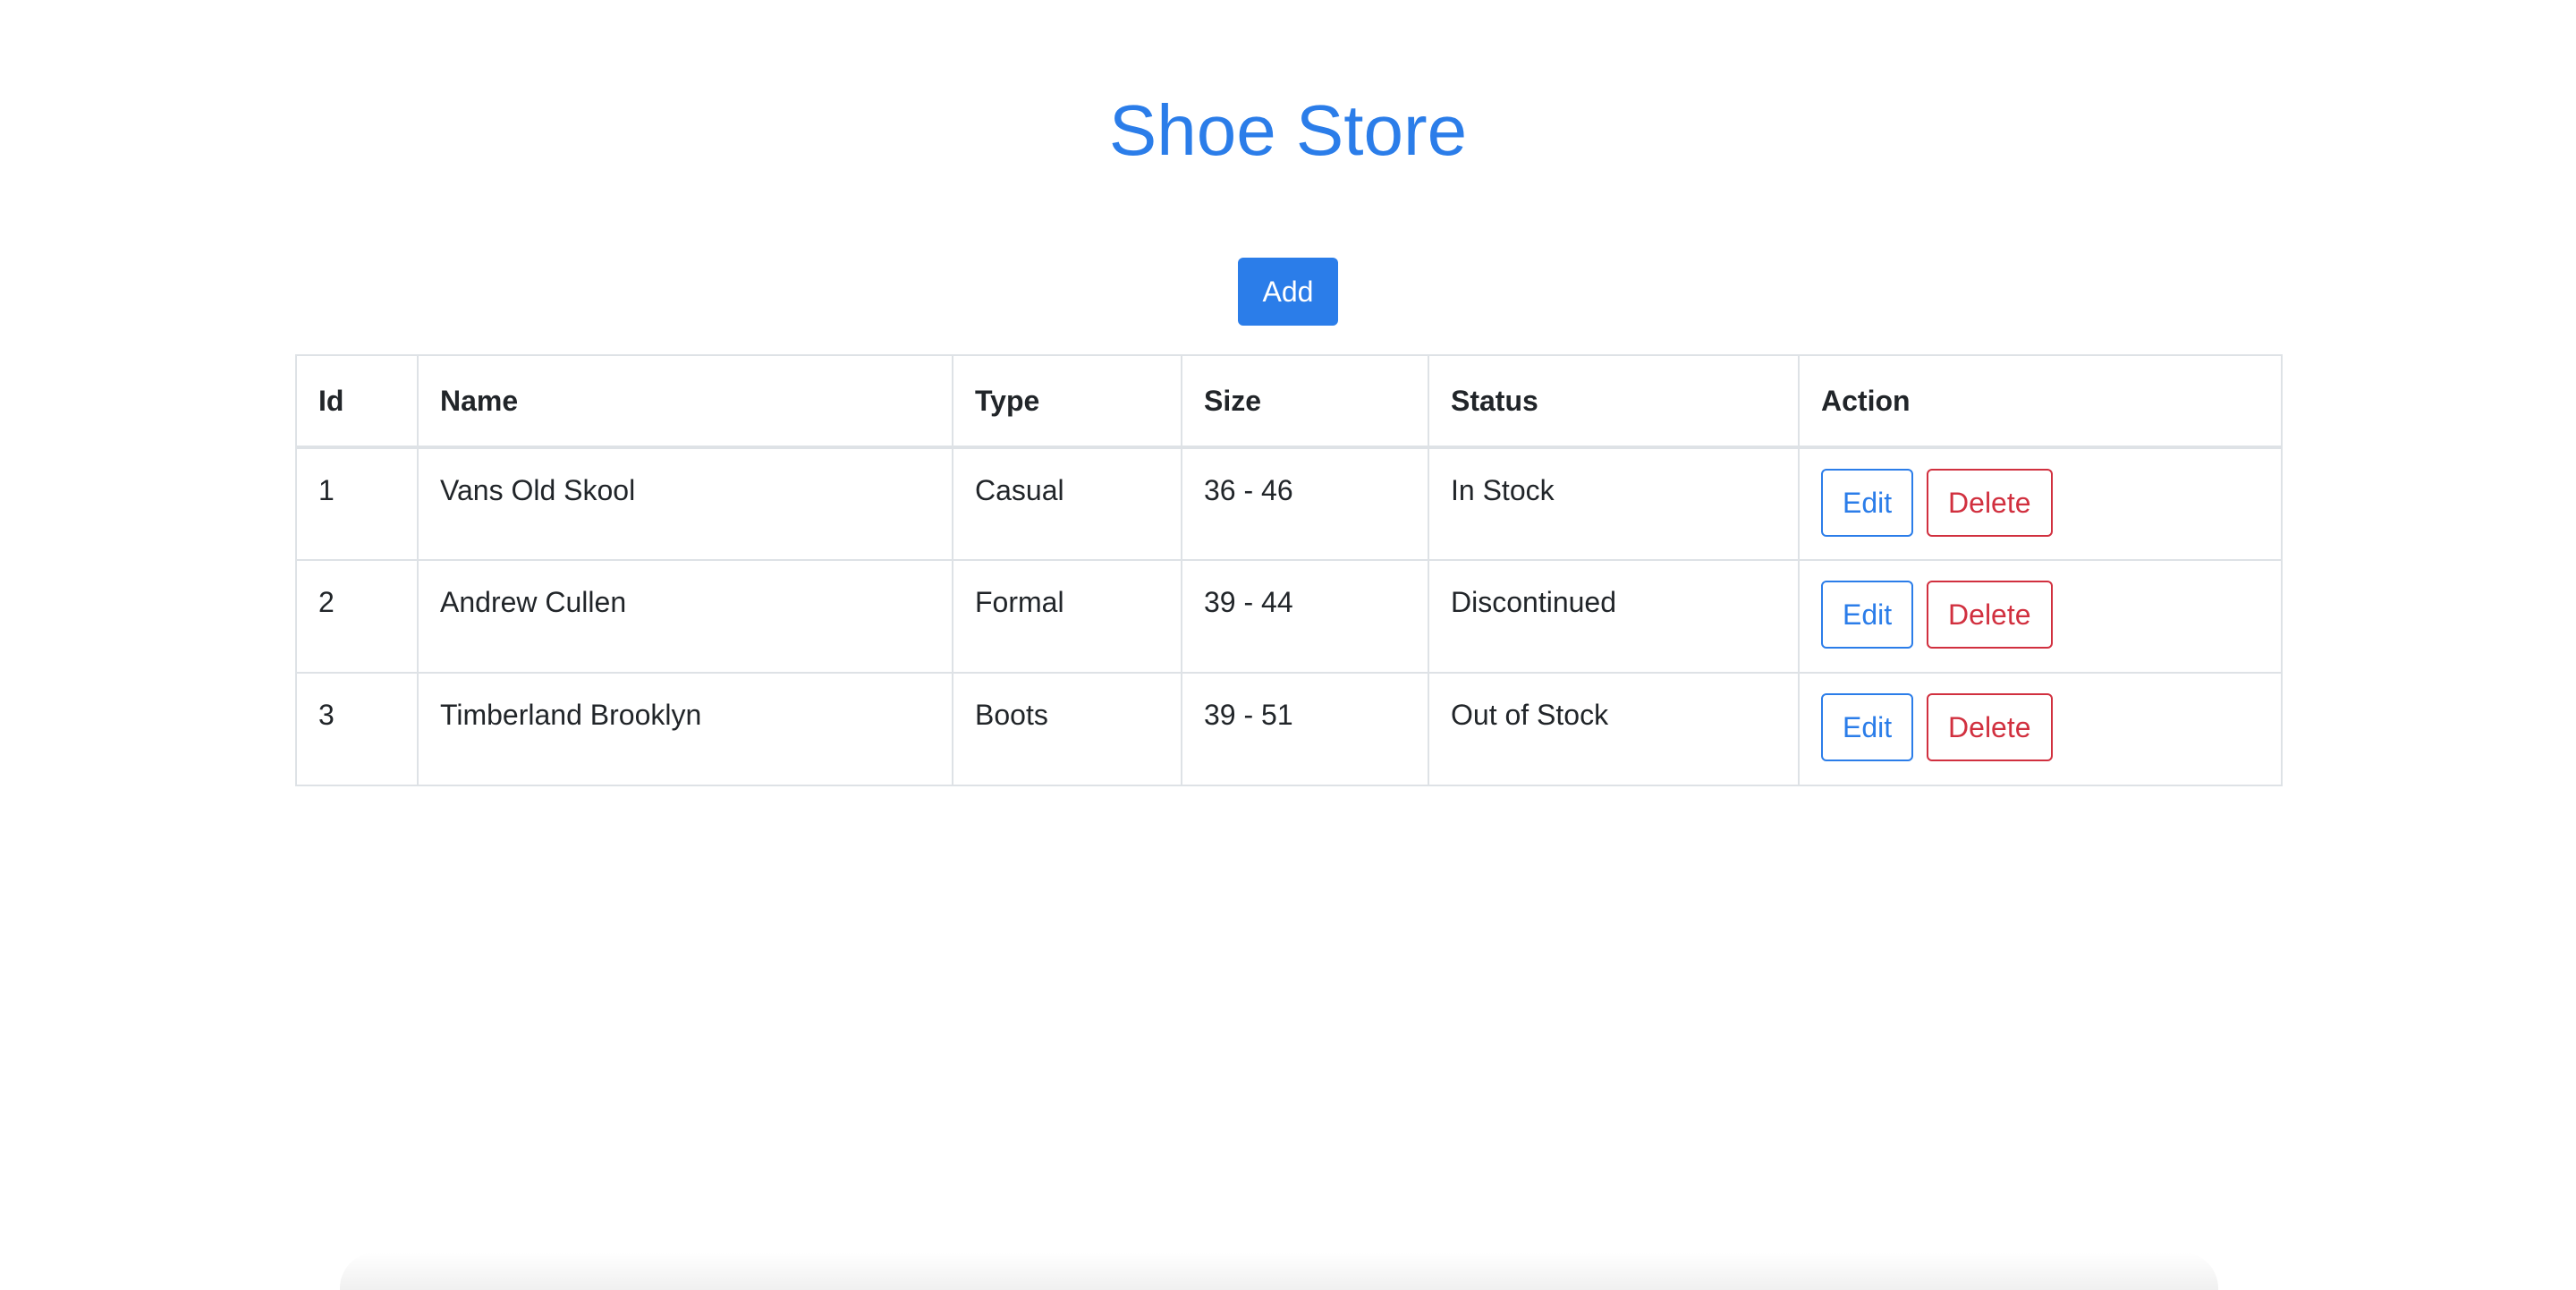 The width and height of the screenshot is (2576, 1290). I want to click on cell-name: Andrew Cullen, so click(685, 616).